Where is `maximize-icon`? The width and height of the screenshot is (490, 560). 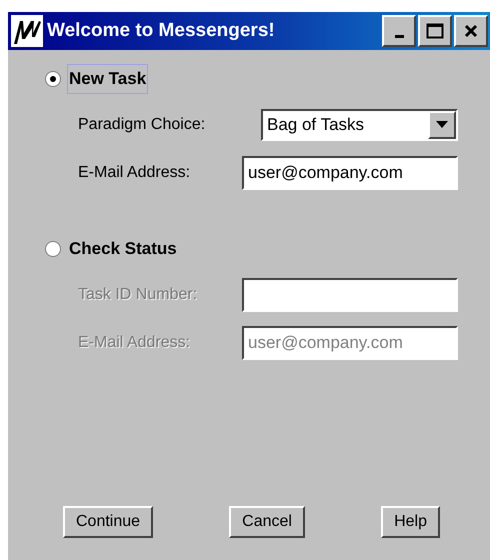 maximize-icon is located at coordinates (435, 31).